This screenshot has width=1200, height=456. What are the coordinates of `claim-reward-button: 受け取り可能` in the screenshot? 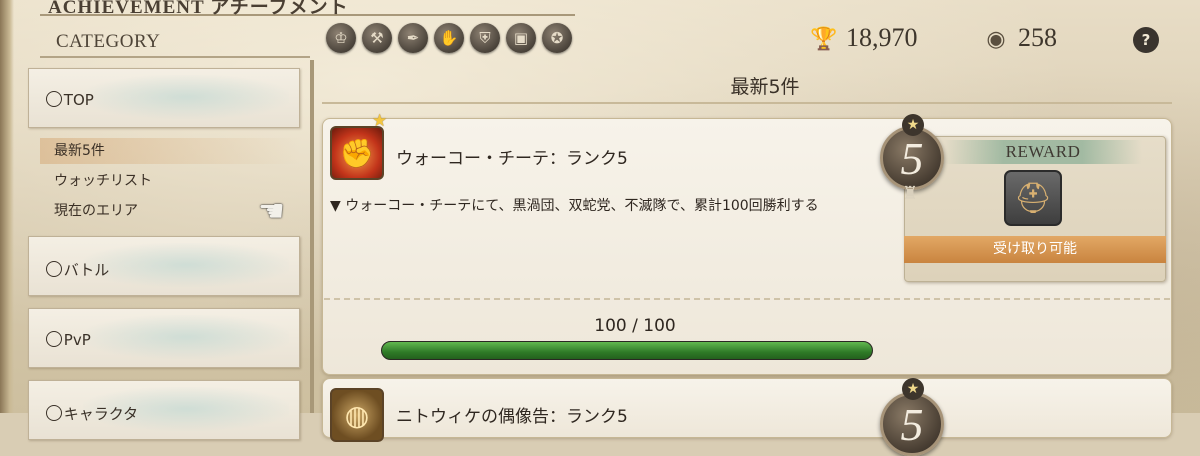 It's located at (1035, 249).